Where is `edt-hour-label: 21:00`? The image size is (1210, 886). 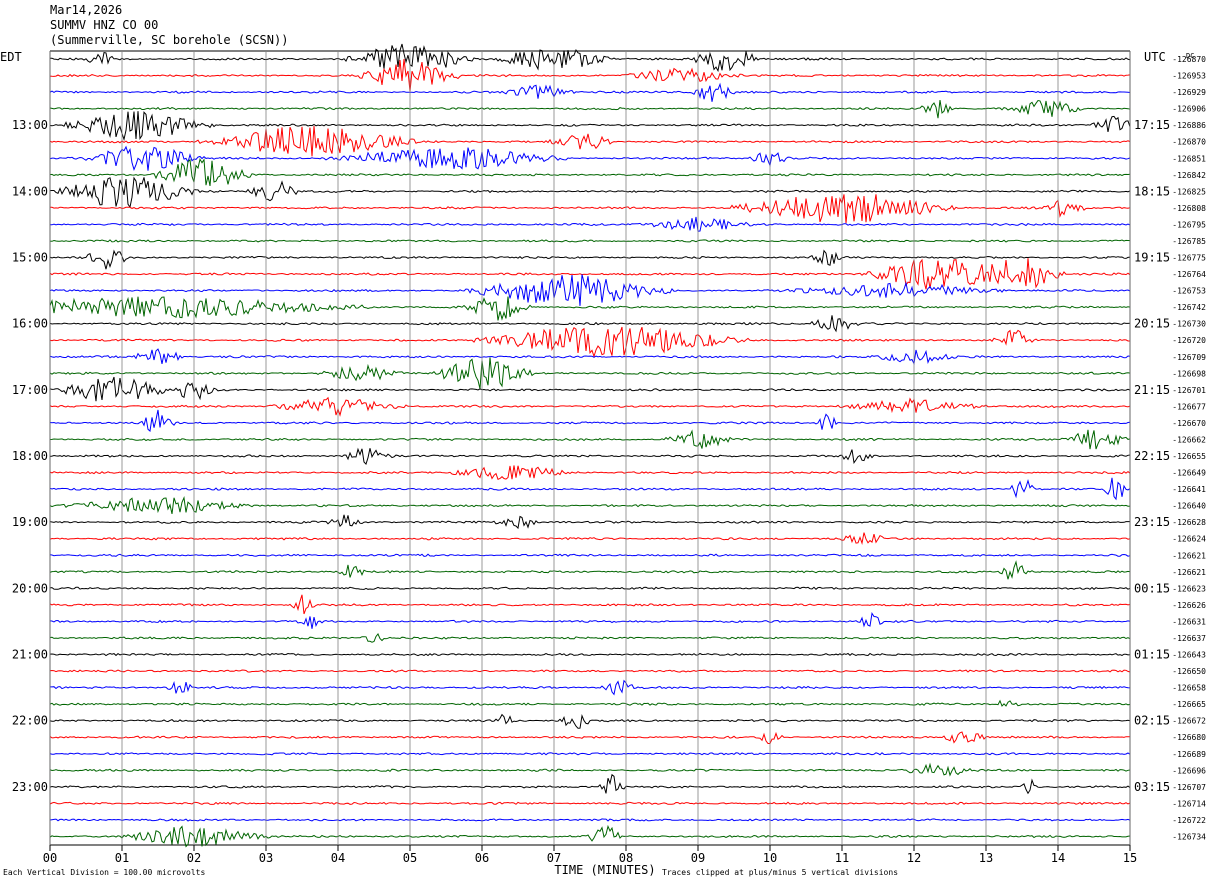
edt-hour-label: 21:00 is located at coordinates (30, 655).